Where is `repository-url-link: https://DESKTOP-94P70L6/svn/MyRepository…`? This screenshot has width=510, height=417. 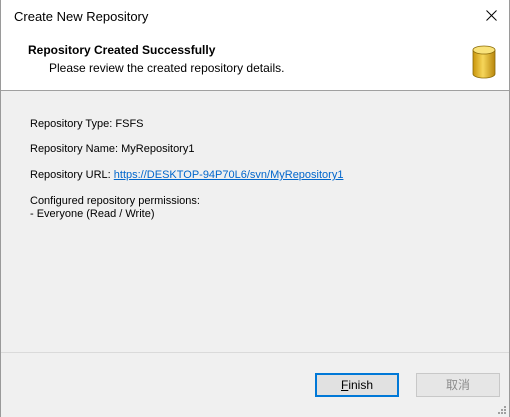 repository-url-link: https://DESKTOP-94P70L6/svn/MyRepository… is located at coordinates (229, 175).